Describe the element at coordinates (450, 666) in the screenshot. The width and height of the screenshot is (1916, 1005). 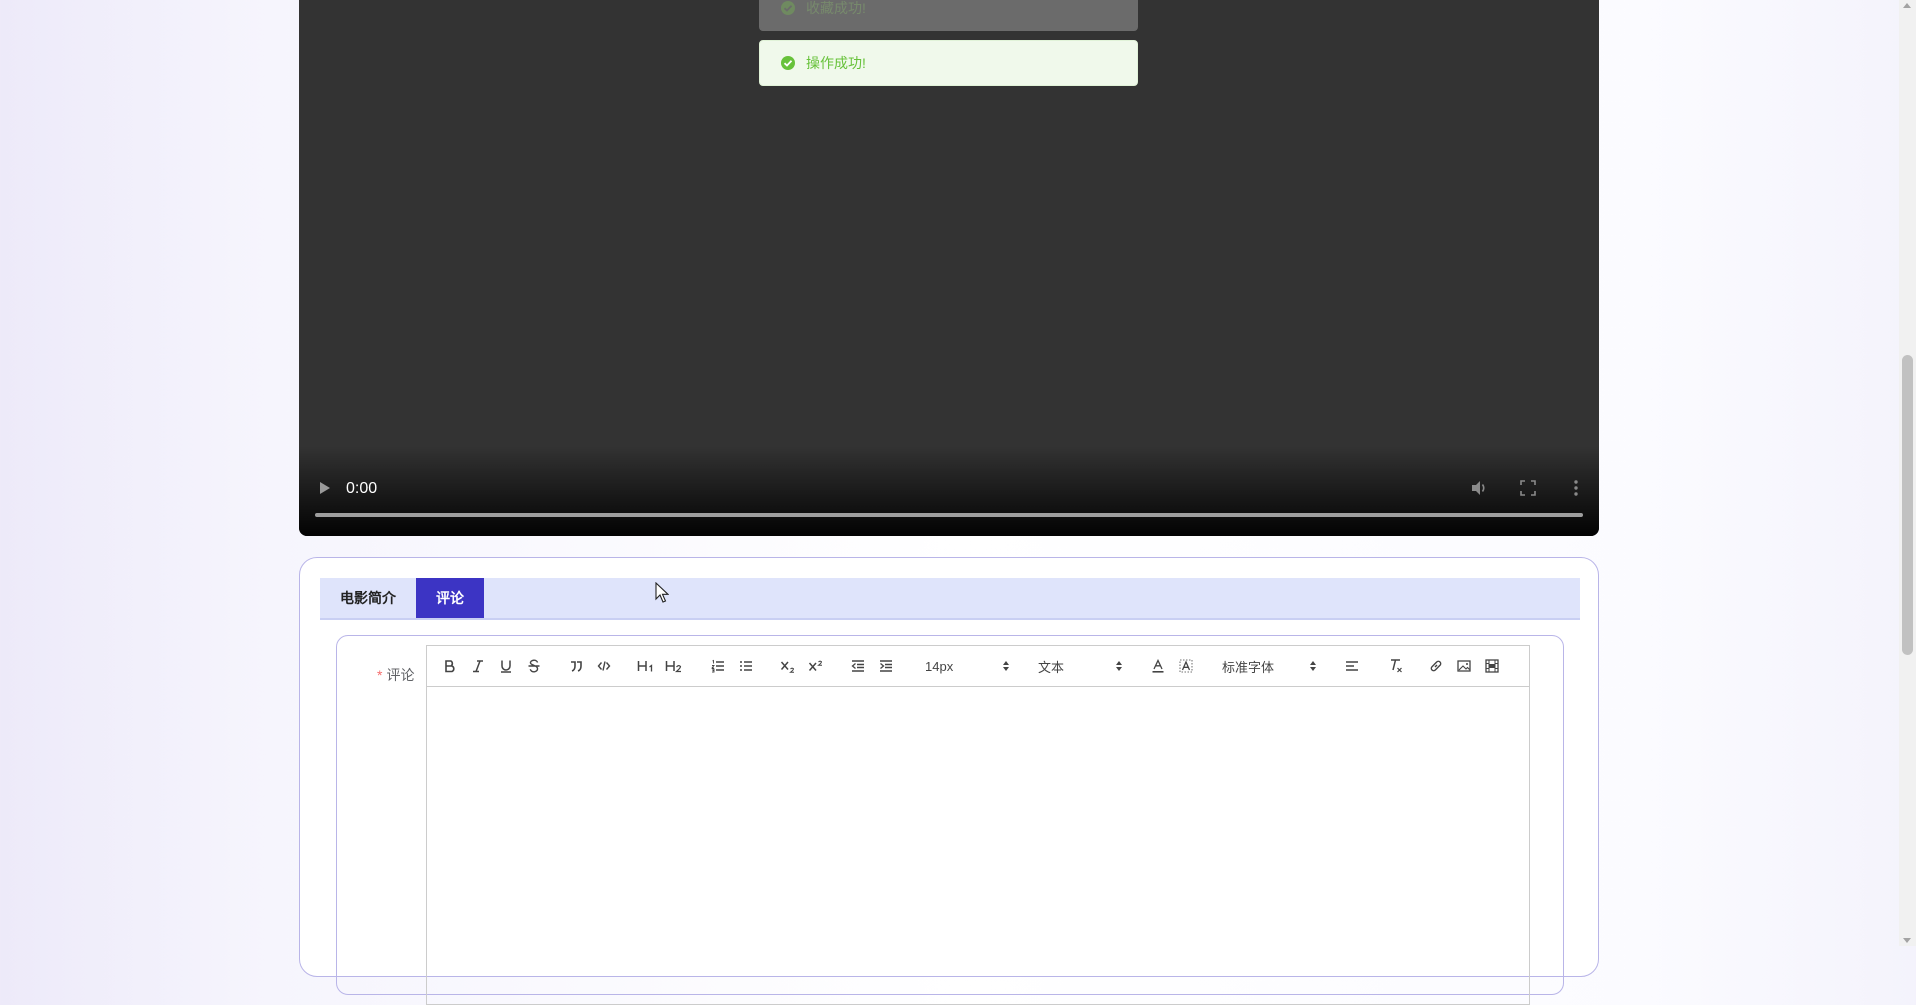
I see `bold-icon` at that location.